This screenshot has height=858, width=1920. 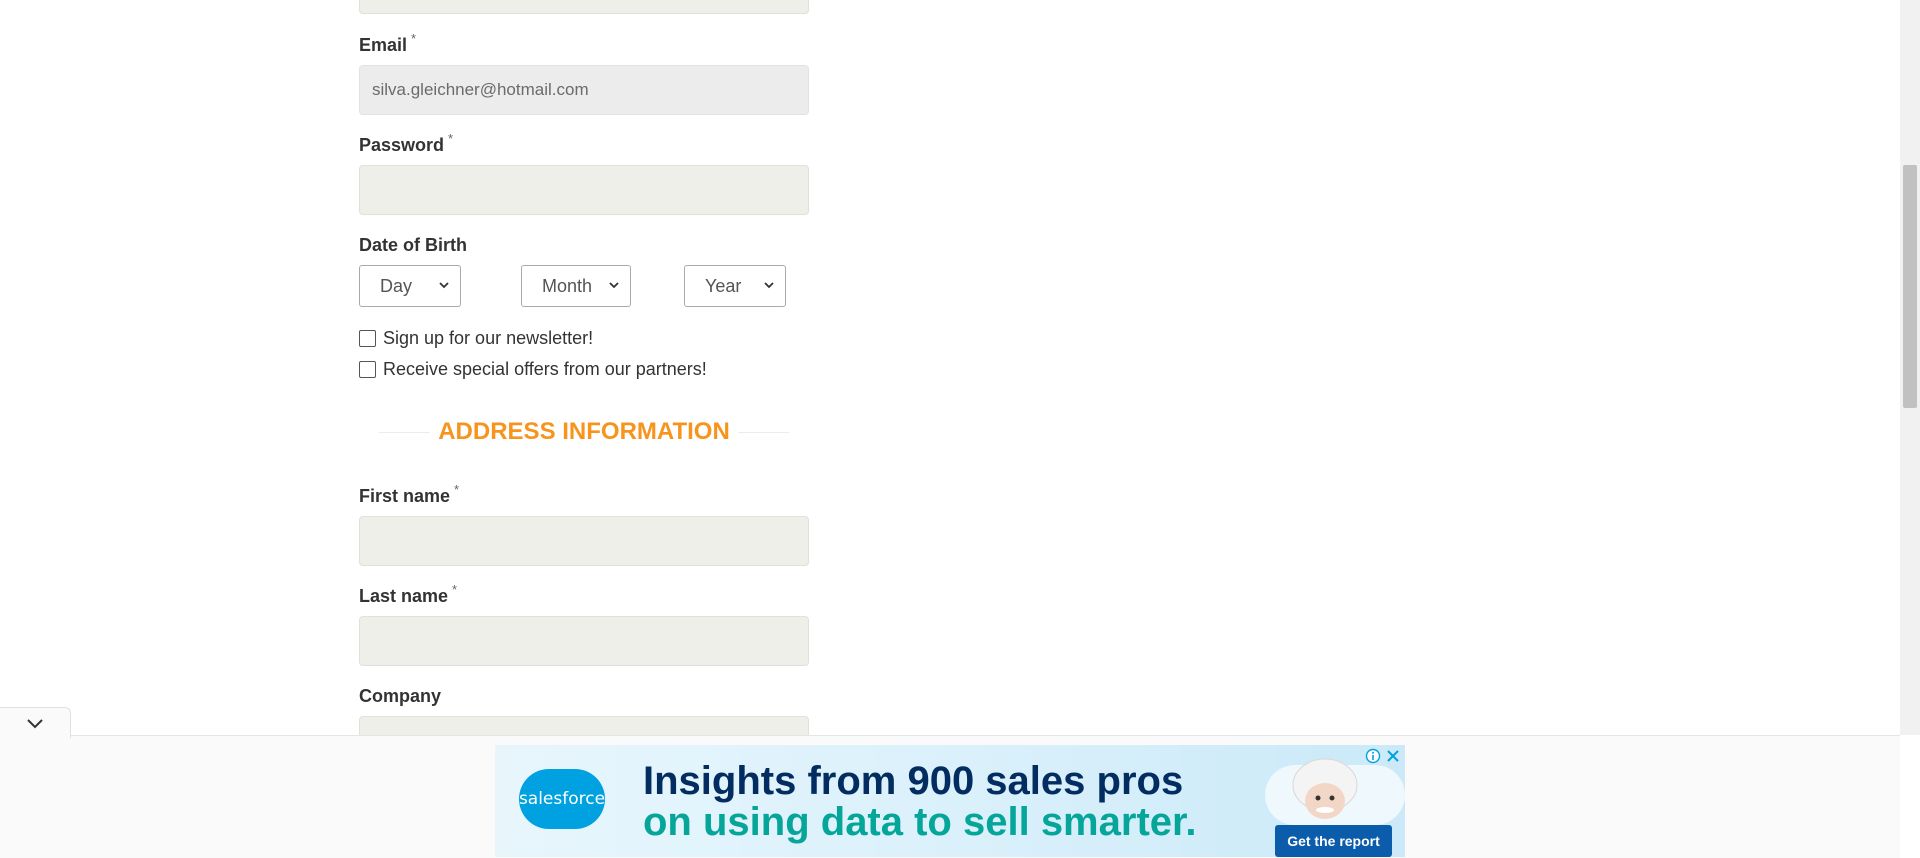 What do you see at coordinates (1325, 788) in the screenshot?
I see `mascot-icon` at bounding box center [1325, 788].